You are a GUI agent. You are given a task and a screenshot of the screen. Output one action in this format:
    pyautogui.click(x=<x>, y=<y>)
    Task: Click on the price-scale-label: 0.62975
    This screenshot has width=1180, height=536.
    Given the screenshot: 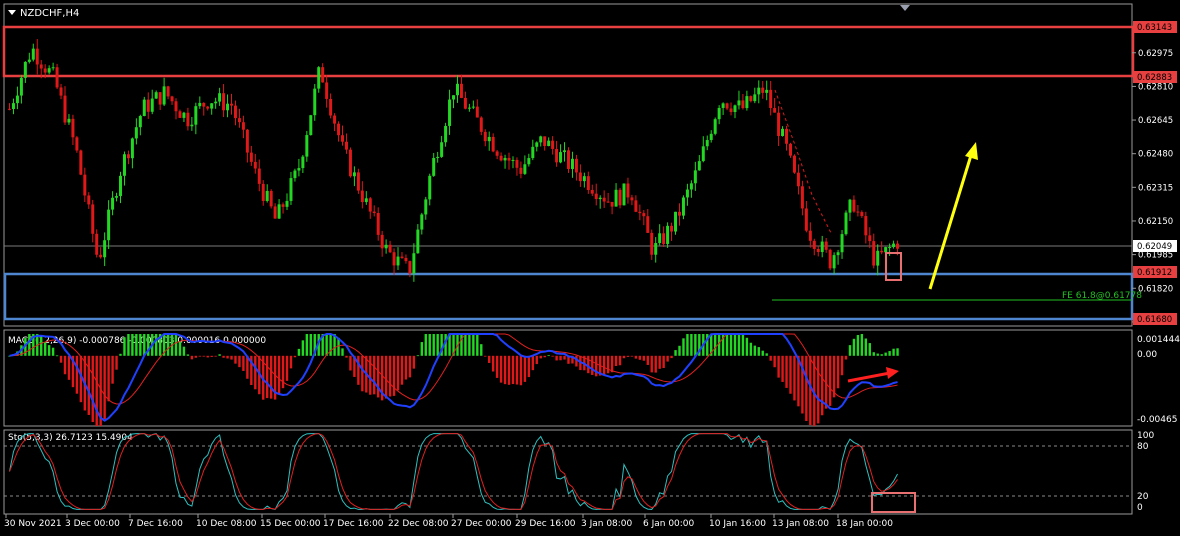 What is the action you would take?
    pyautogui.click(x=1155, y=54)
    